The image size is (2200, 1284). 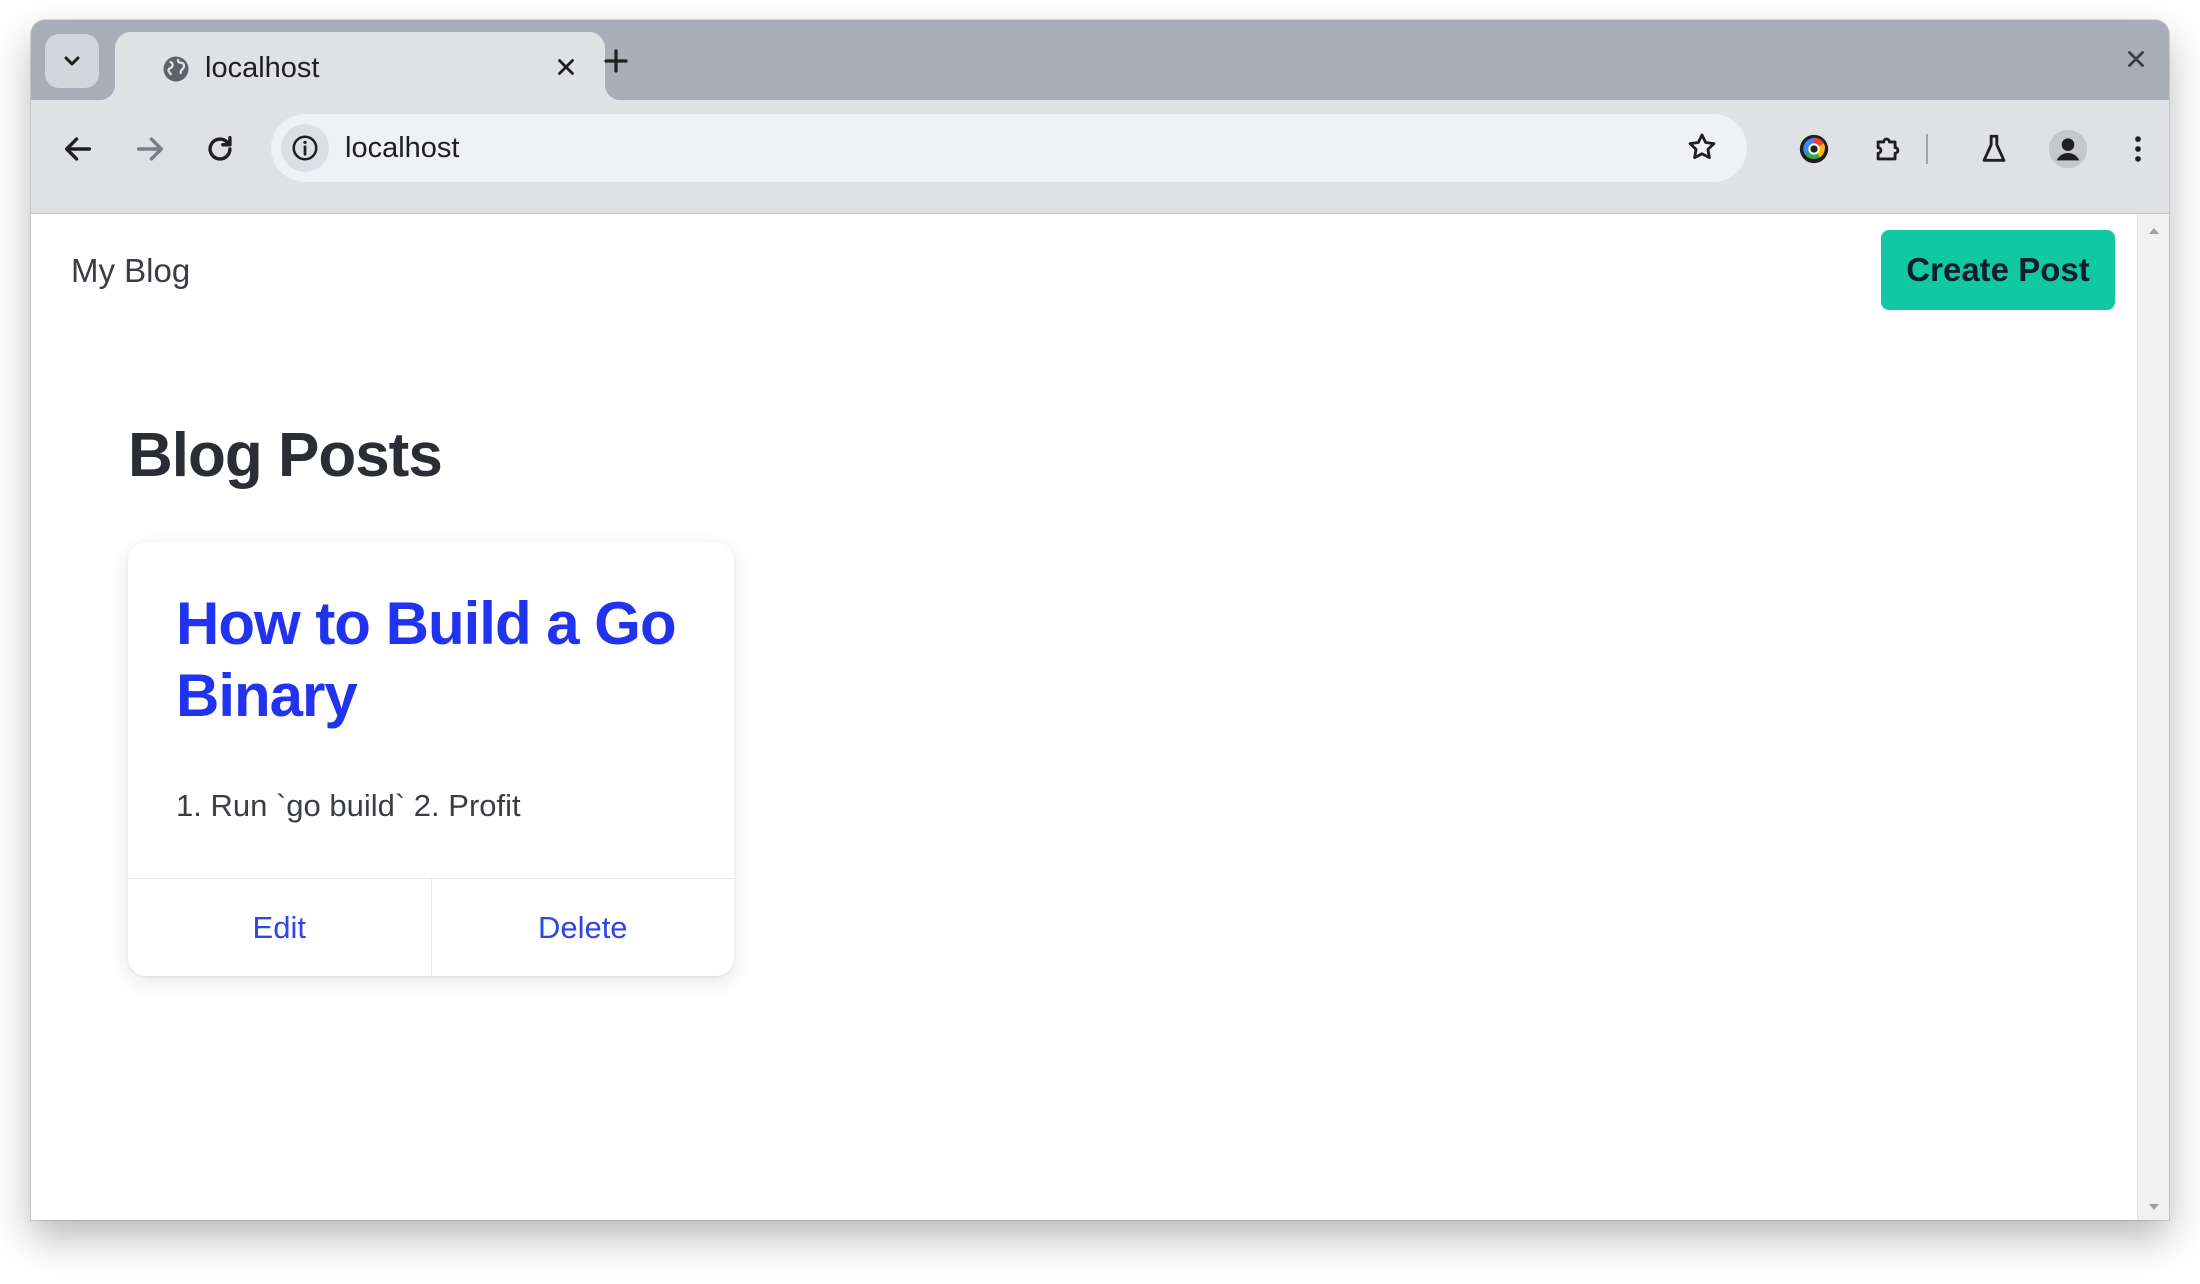 What do you see at coordinates (1998, 270) in the screenshot?
I see `create-post-button: Create Post` at bounding box center [1998, 270].